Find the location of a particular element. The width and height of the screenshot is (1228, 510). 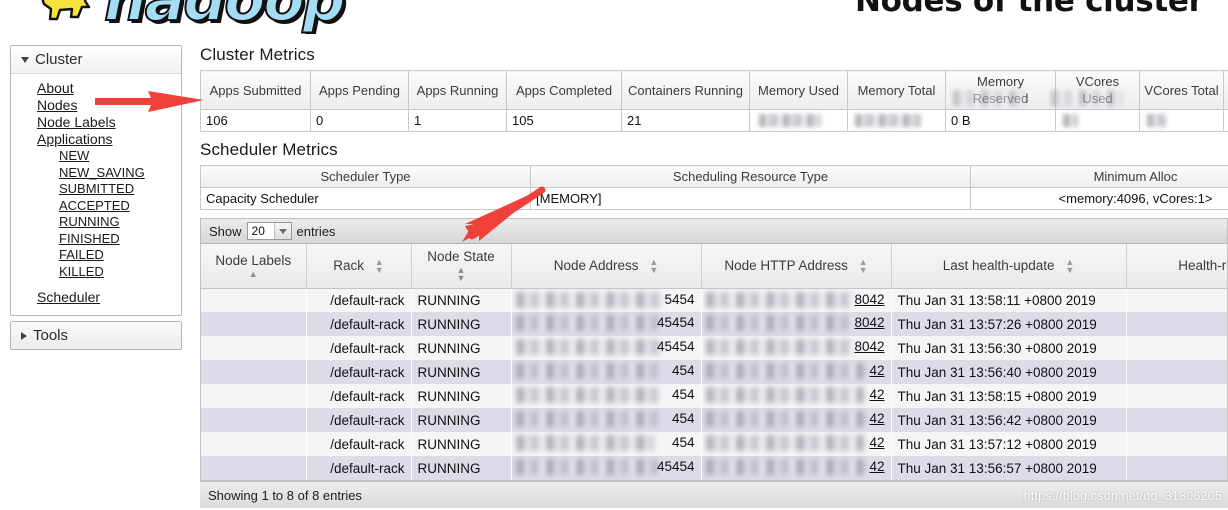

sidebar-item-app-submitted: SUBMITTED is located at coordinates (96, 189).